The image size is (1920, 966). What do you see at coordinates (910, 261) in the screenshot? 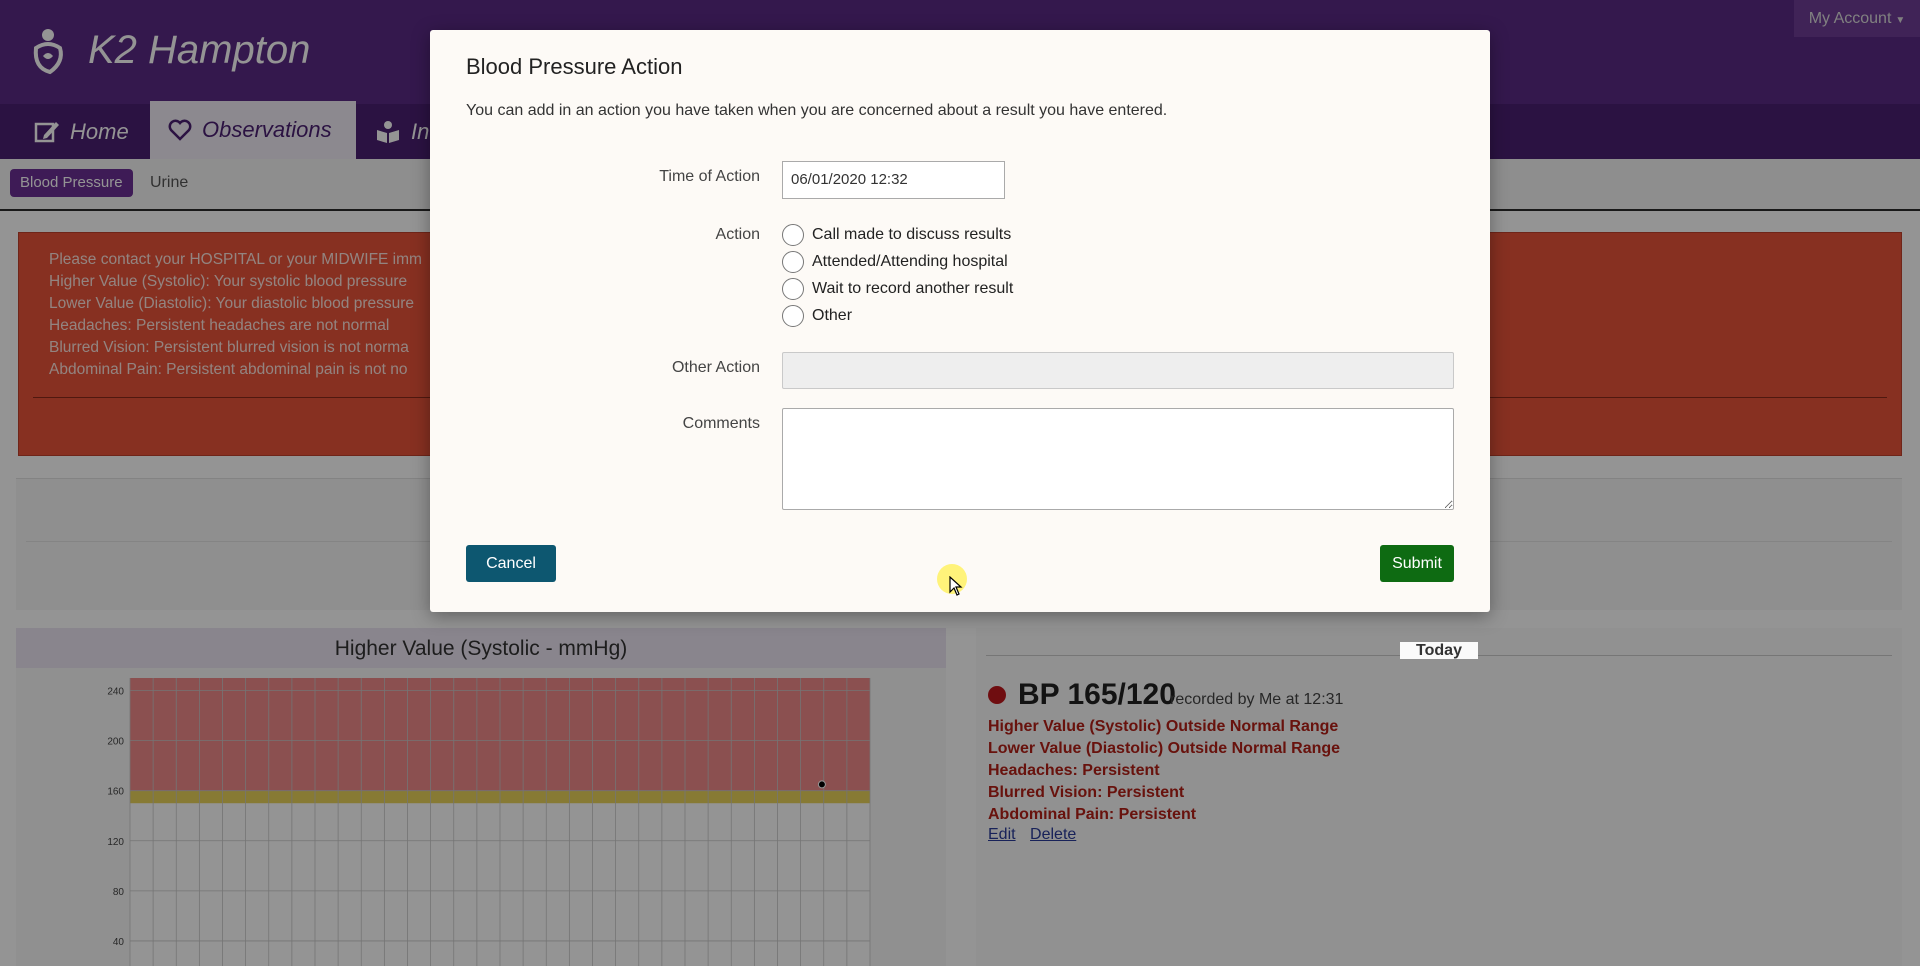
I see `radio-label: Attended/Attending hospital` at bounding box center [910, 261].